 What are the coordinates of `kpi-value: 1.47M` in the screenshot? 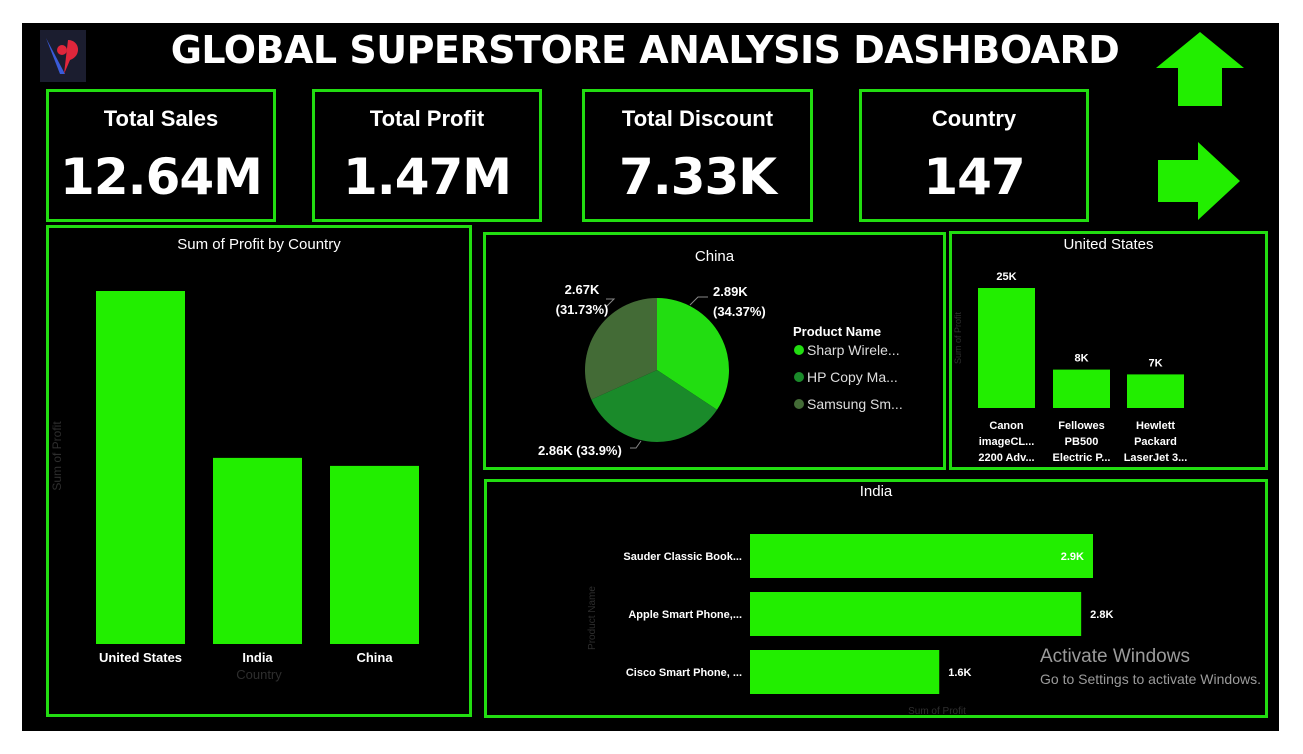 It's located at (427, 177).